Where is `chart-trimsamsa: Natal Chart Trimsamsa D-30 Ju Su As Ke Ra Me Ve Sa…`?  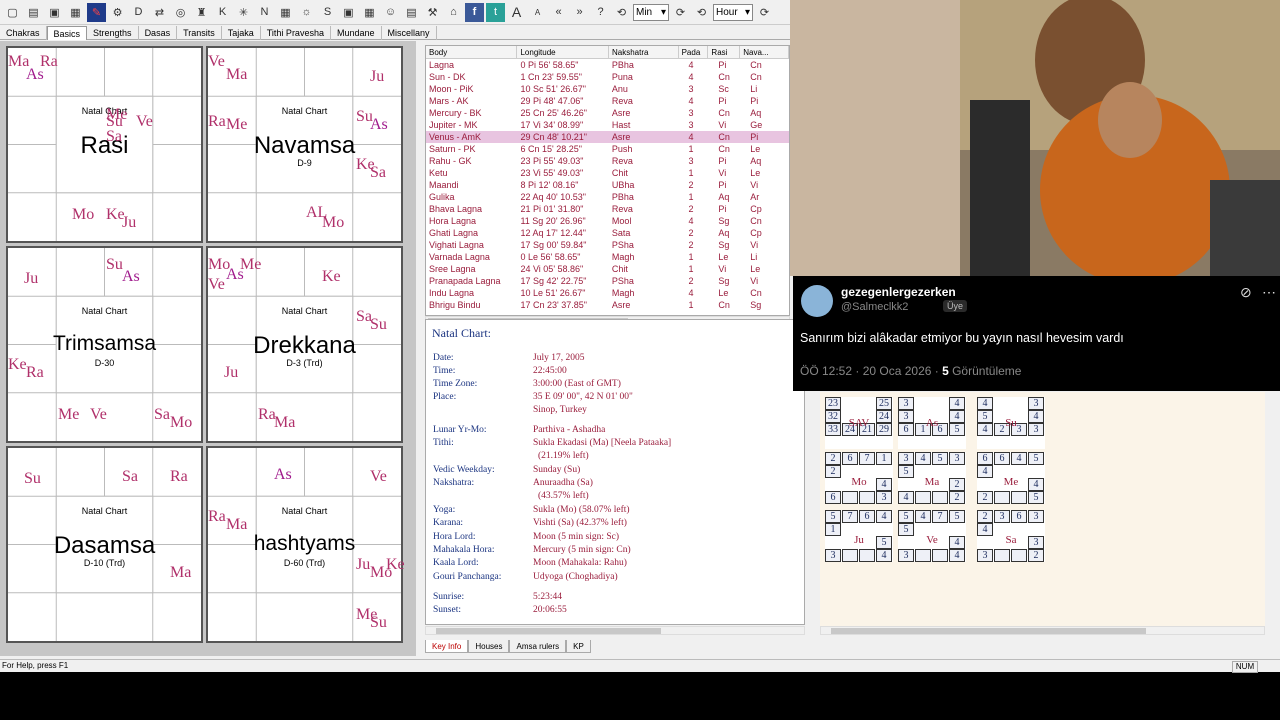
chart-trimsamsa: Natal Chart Trimsamsa D-30 Ju Su As Ke Ra Me Ve Sa… is located at coordinates (104, 344).